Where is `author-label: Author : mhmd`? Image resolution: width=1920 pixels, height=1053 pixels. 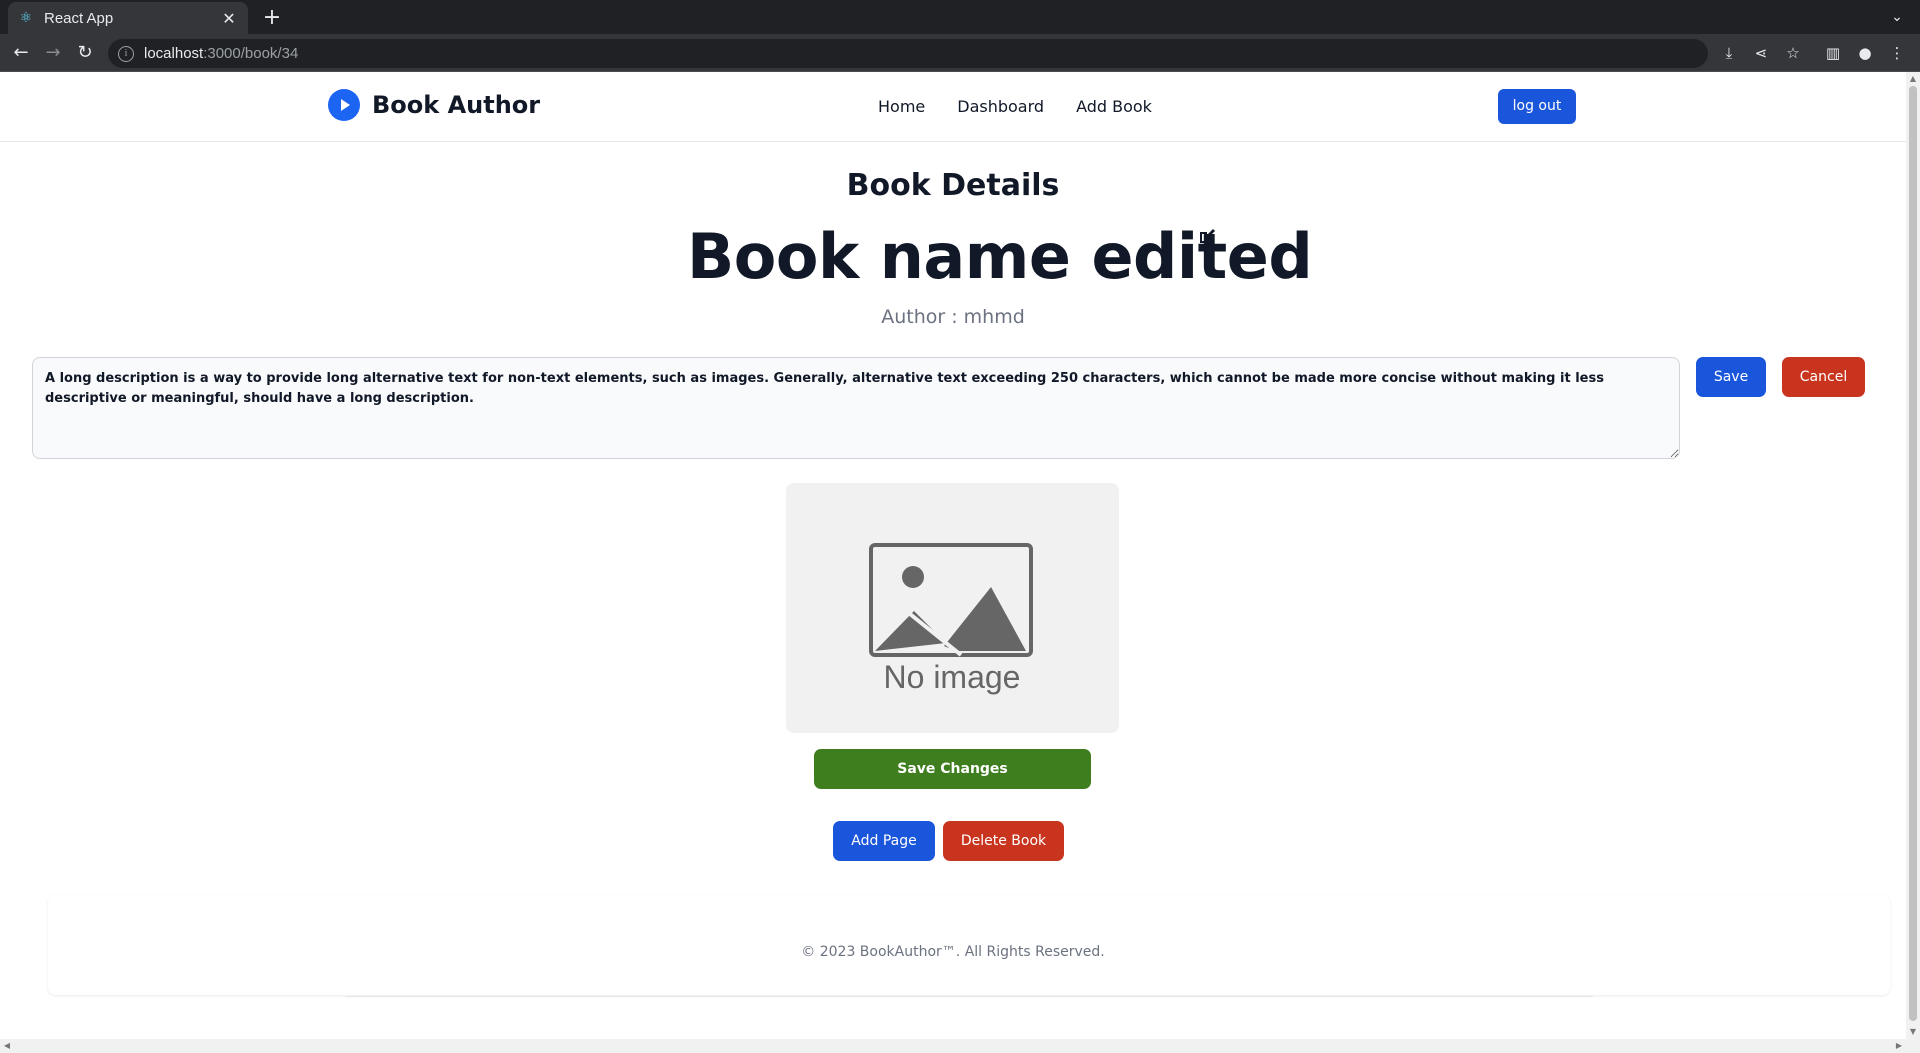 author-label: Author : mhmd is located at coordinates (953, 317).